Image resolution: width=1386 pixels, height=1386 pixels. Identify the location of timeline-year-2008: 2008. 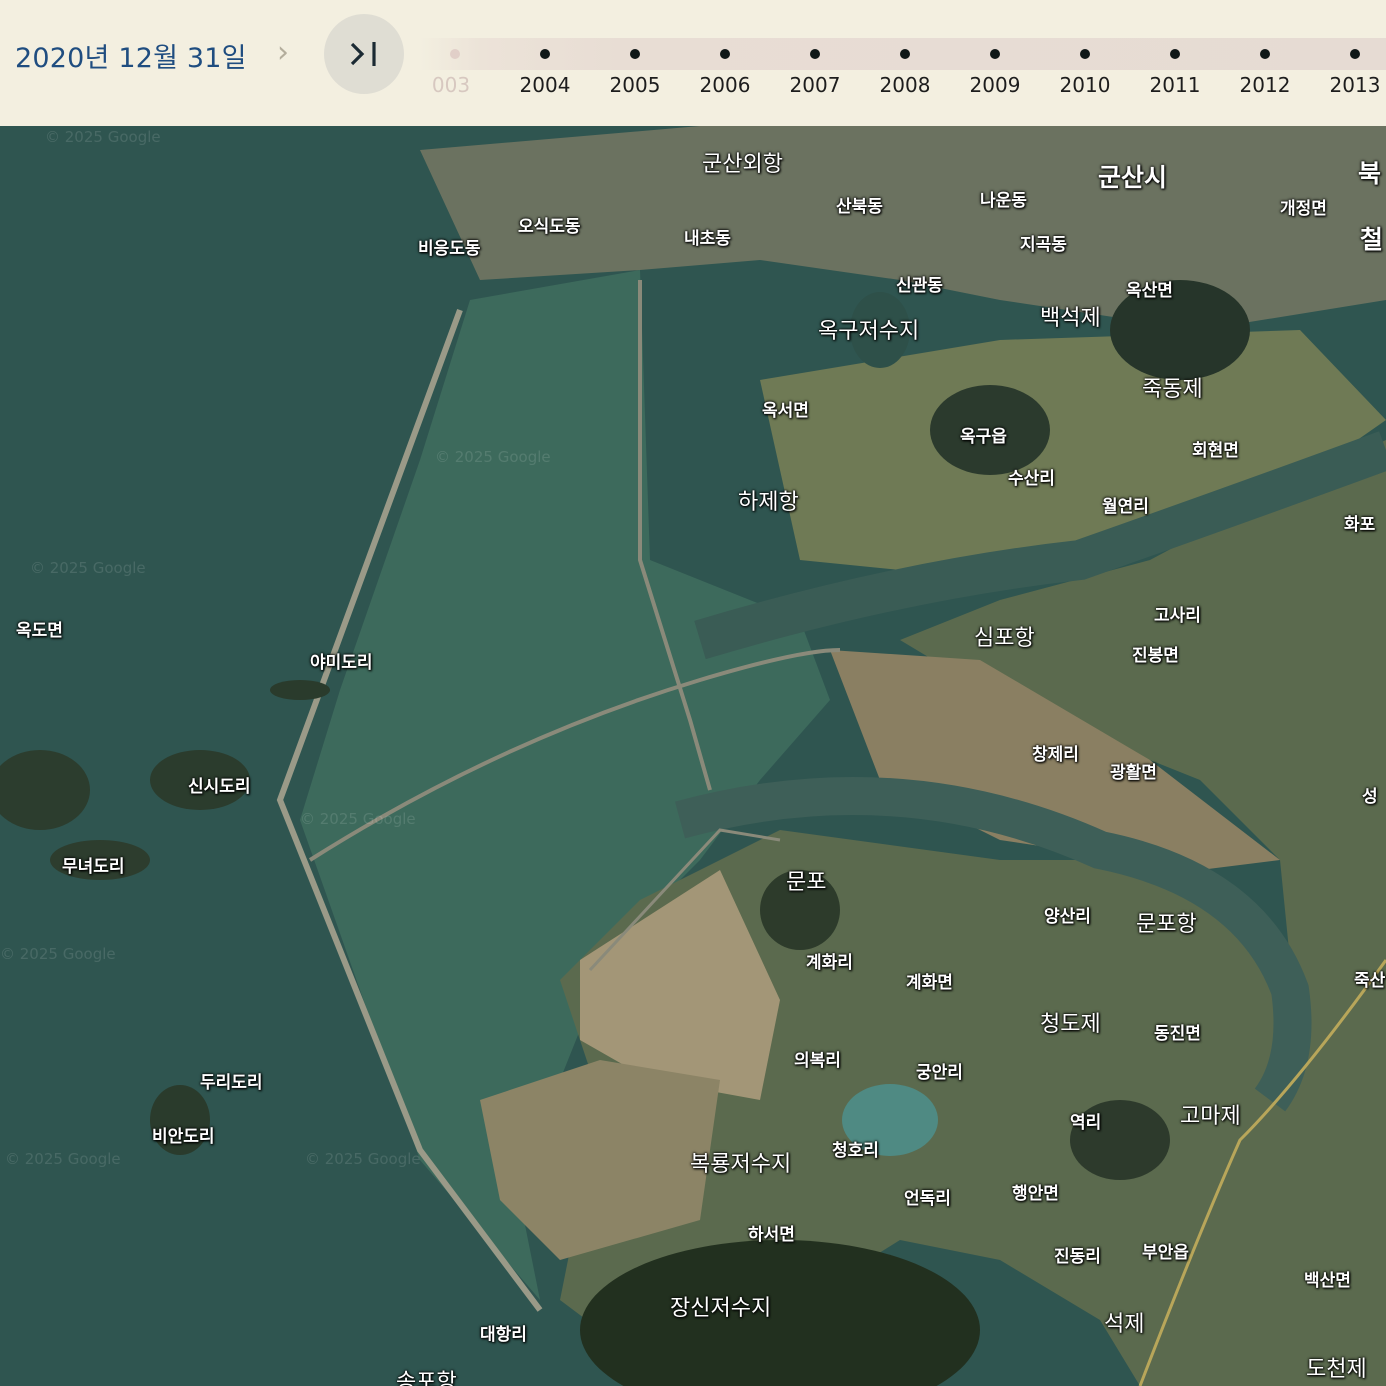
(905, 63).